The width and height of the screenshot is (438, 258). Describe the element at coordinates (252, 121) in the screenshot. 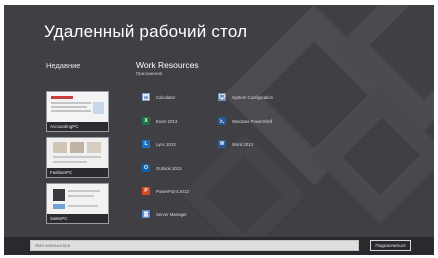

I see `app-label: Windows PowerShell` at that location.